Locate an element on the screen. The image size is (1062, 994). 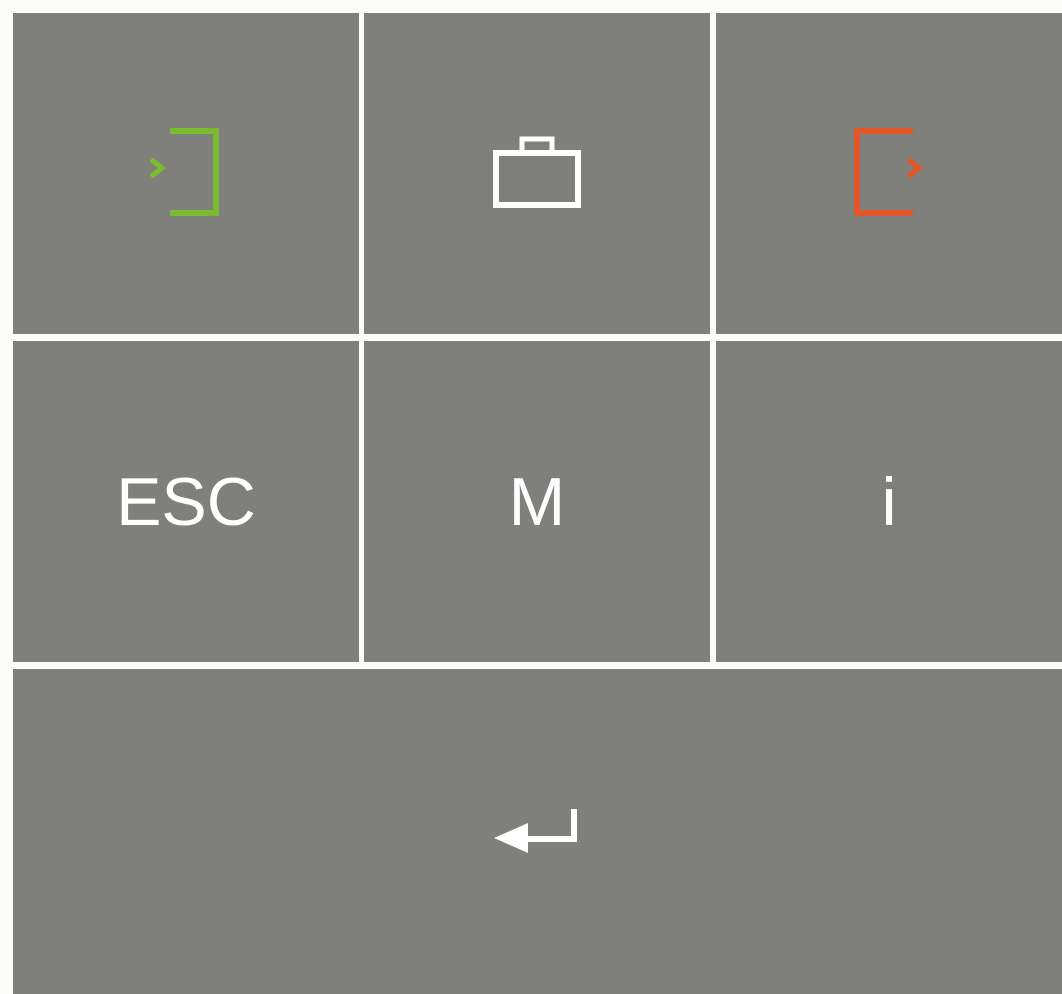
enter-icon is located at coordinates (535, 830).